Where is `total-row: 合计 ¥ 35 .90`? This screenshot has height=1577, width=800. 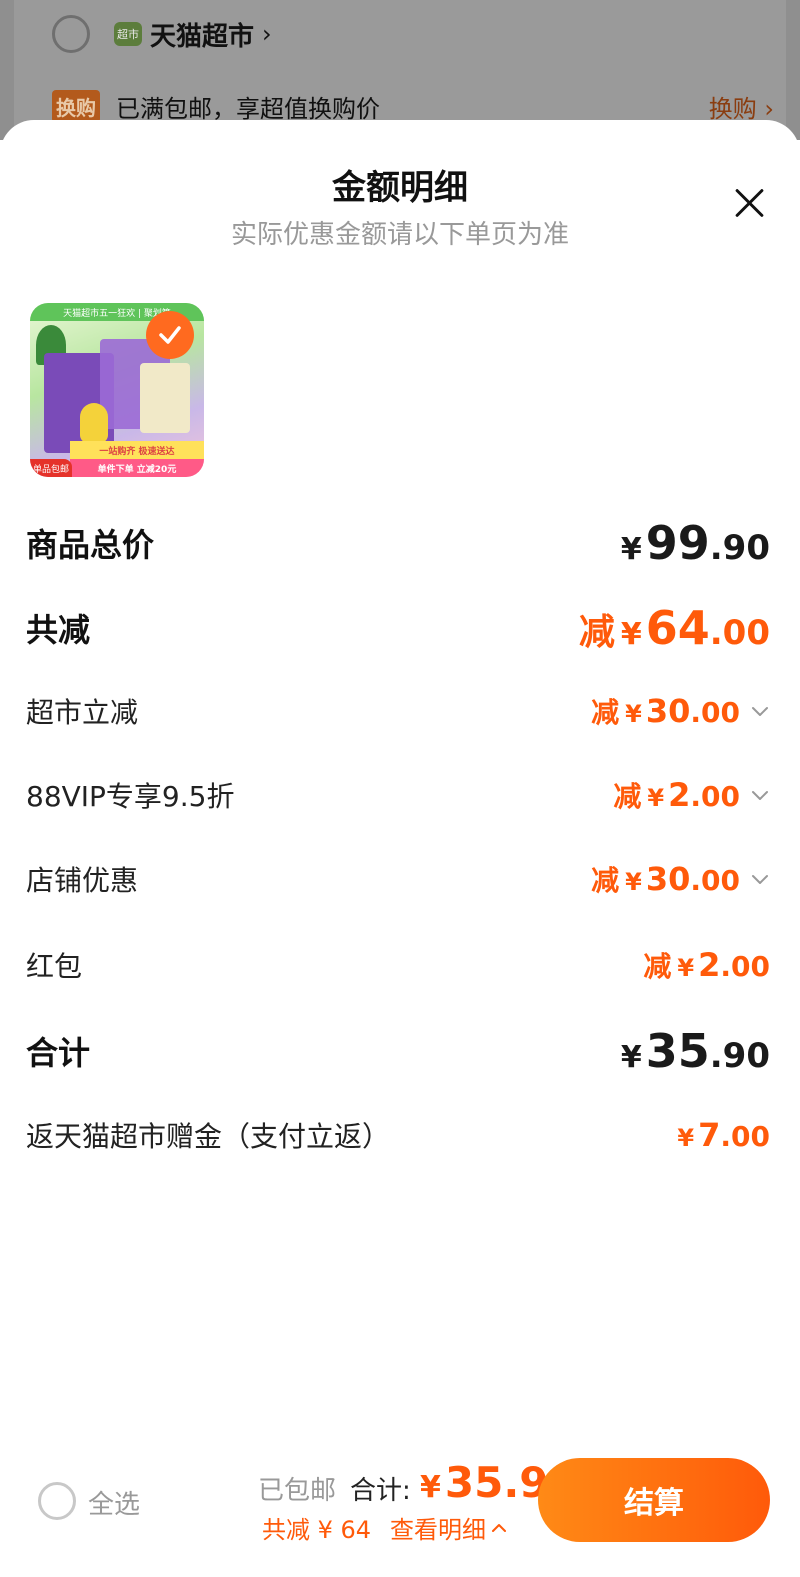 total-row: 合计 ¥ 35 .90 is located at coordinates (398, 1051).